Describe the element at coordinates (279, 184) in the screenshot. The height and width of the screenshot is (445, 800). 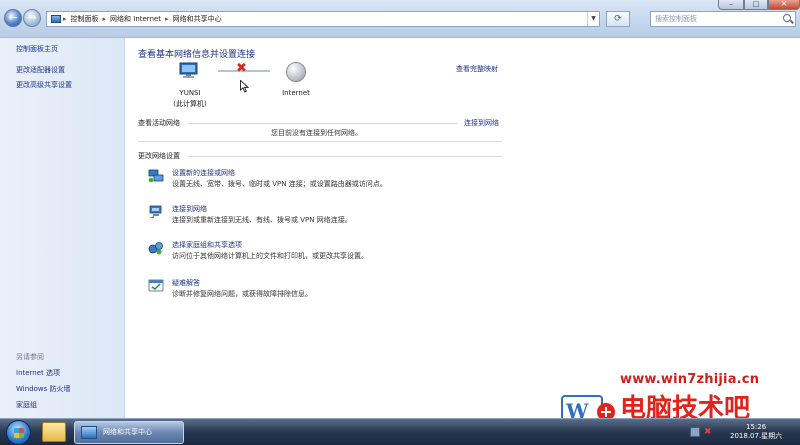
I see `task-description: 设置无线、宽带、拨号、临时或 VPN 连接；或设置路由器或访问点。` at that location.